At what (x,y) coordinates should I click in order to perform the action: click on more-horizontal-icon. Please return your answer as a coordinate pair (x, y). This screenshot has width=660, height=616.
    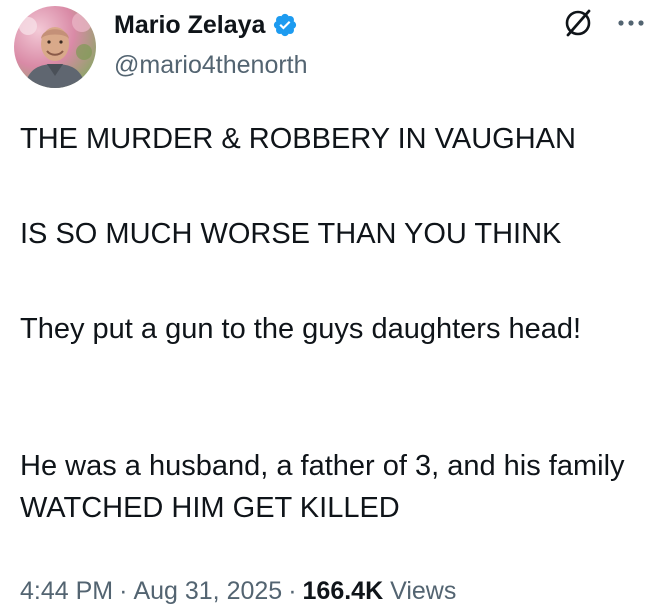
    Looking at the image, I should click on (631, 23).